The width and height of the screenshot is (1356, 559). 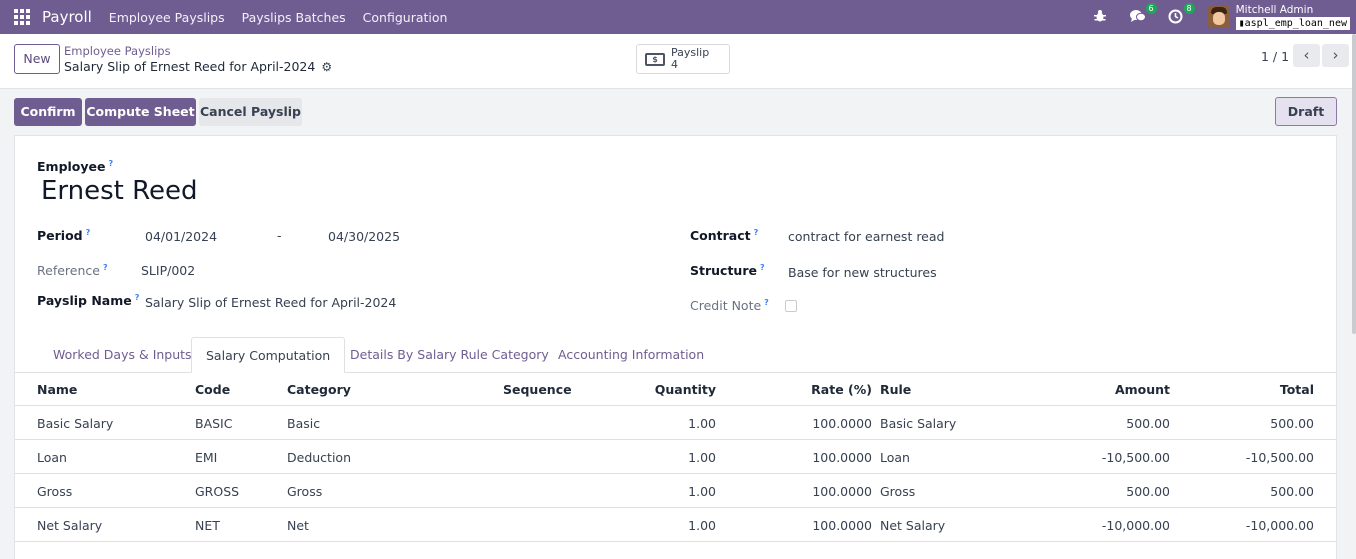 What do you see at coordinates (57, 389) in the screenshot?
I see `col-name: Name` at bounding box center [57, 389].